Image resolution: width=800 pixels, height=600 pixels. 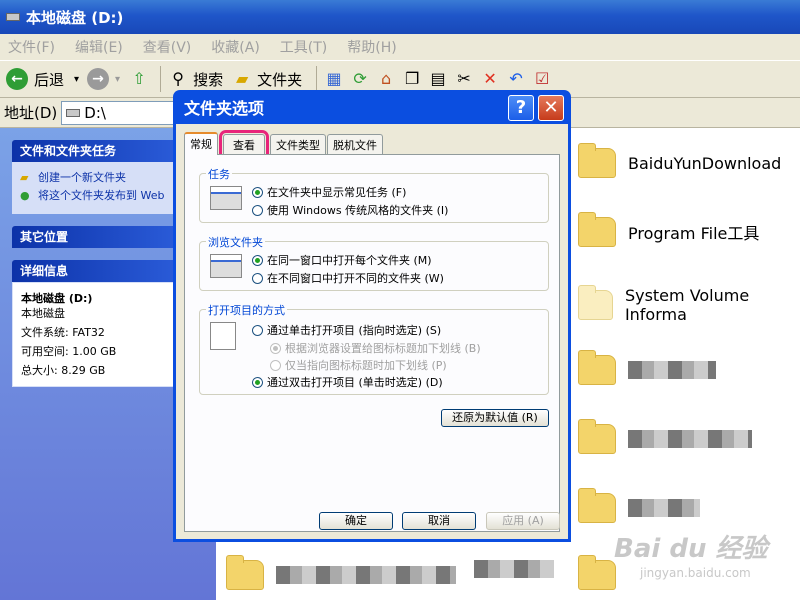 I want to click on search-button: ⚲ 搜索, so click(x=195, y=79).